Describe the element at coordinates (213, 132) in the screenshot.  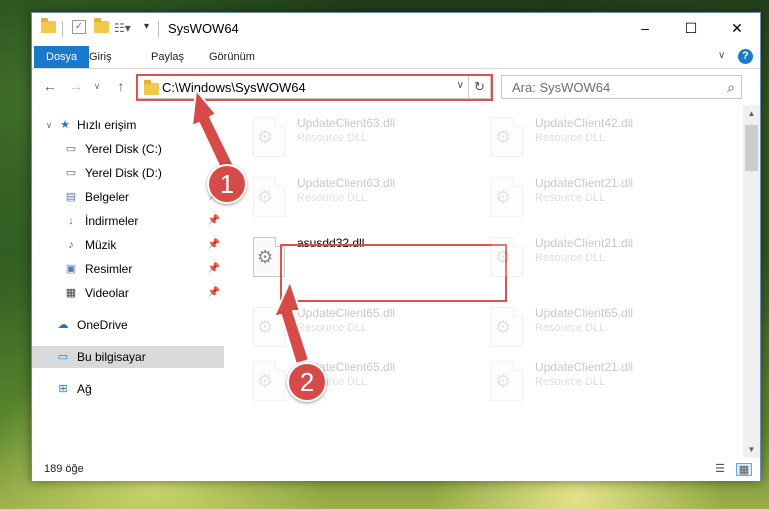
I see `arrow-to-address-bar` at that location.